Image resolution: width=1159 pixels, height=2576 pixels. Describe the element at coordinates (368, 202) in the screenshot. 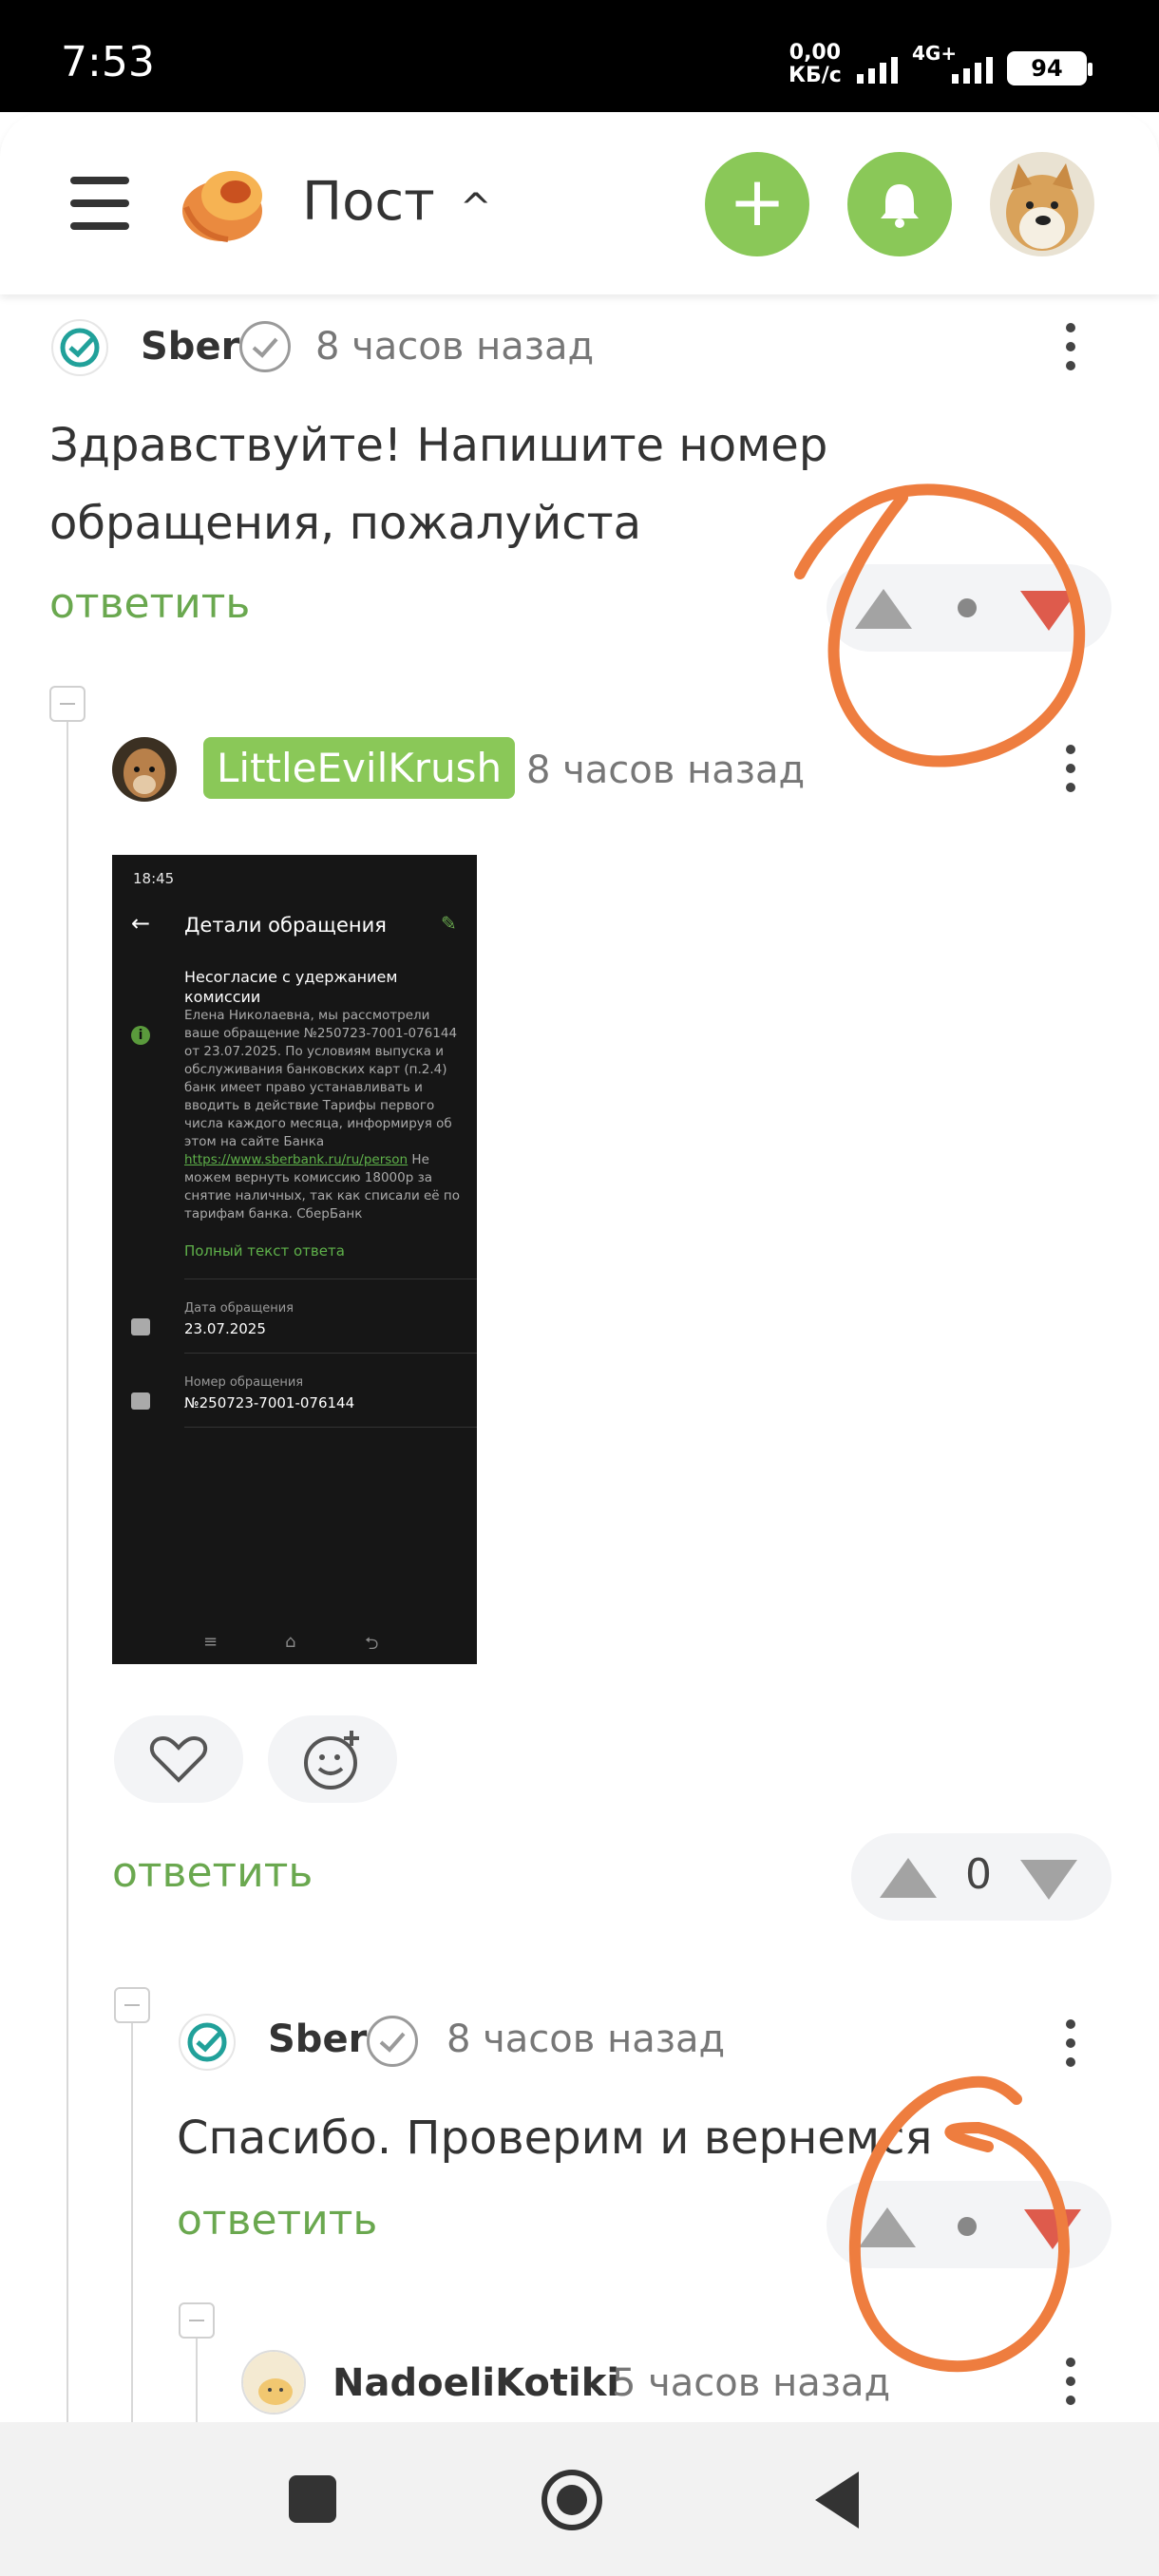

I see `page-title: Пост` at that location.